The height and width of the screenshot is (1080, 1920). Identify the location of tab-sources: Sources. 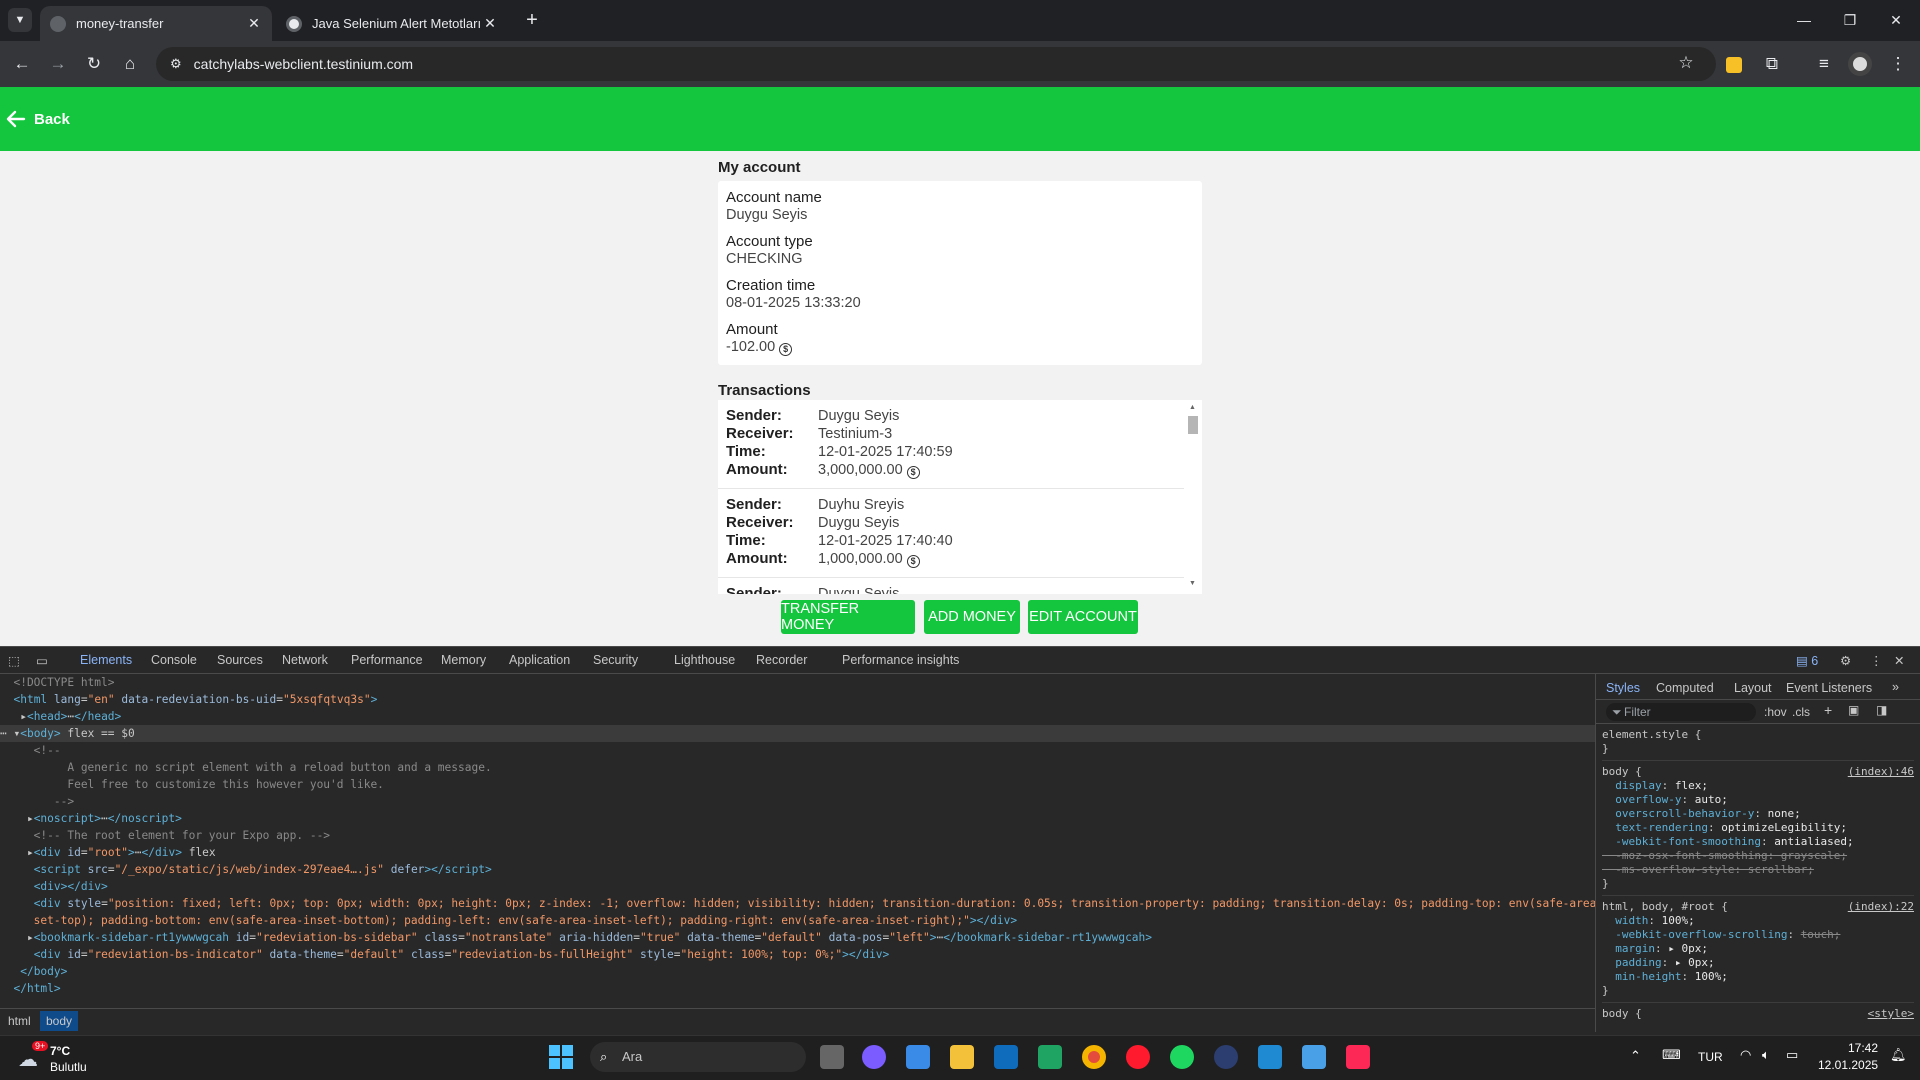
(240, 660).